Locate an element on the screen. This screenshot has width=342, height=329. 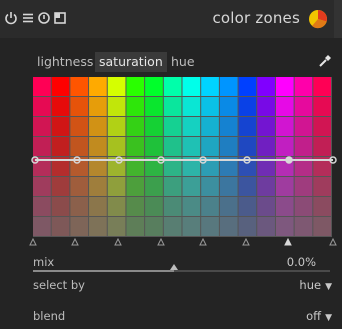
tab-saturation: saturation is located at coordinates (131, 62).